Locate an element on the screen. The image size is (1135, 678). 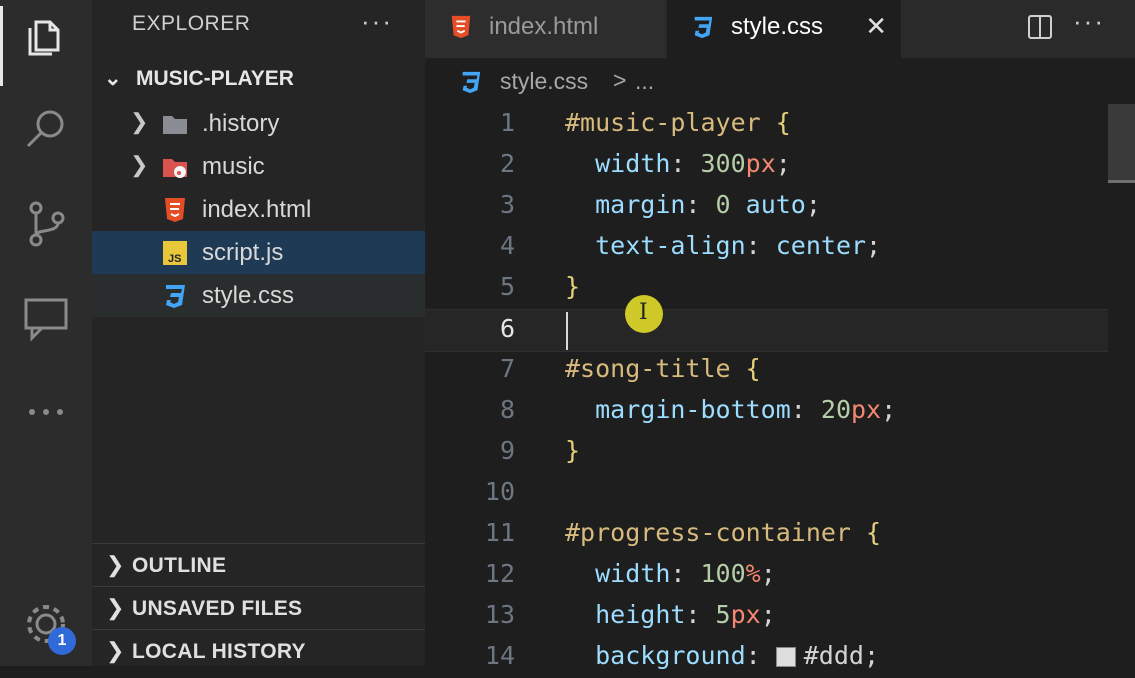
code-line: 3 margin: 0 auto; is located at coordinates (770, 206).